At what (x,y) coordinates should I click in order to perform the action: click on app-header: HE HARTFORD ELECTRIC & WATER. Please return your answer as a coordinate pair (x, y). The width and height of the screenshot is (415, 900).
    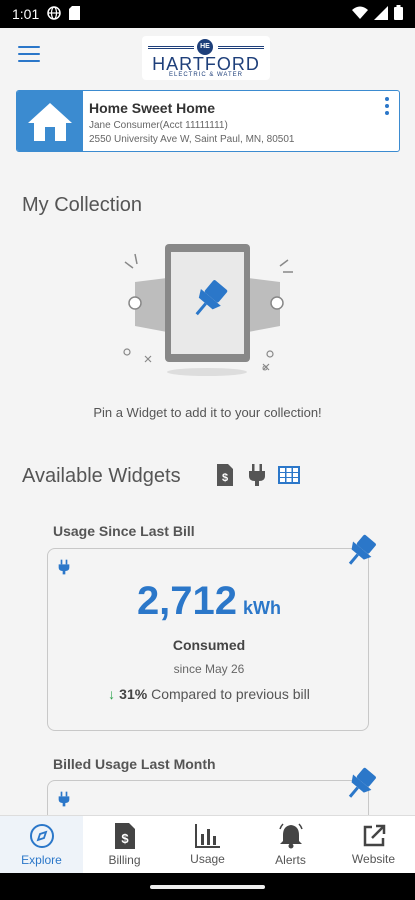
    Looking at the image, I should click on (207, 56).